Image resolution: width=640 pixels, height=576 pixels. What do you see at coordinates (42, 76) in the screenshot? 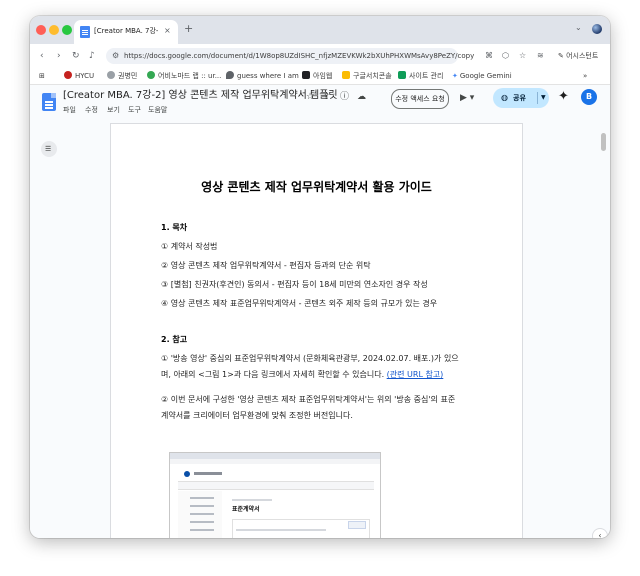
I see `apps-grid-icon: ⊞` at bounding box center [42, 76].